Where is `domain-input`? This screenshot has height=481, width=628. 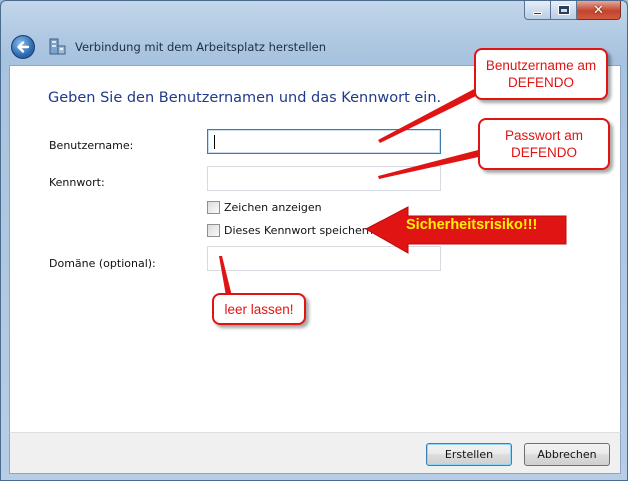
domain-input is located at coordinates (324, 258).